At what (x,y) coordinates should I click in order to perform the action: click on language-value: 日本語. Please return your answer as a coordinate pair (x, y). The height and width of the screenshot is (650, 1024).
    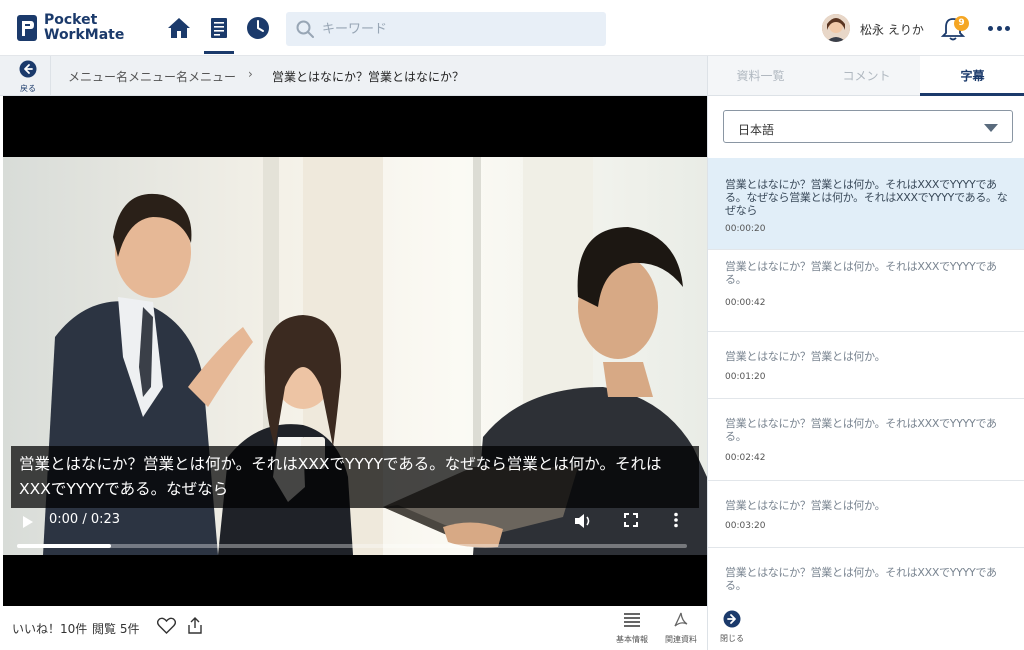
    Looking at the image, I should click on (756, 130).